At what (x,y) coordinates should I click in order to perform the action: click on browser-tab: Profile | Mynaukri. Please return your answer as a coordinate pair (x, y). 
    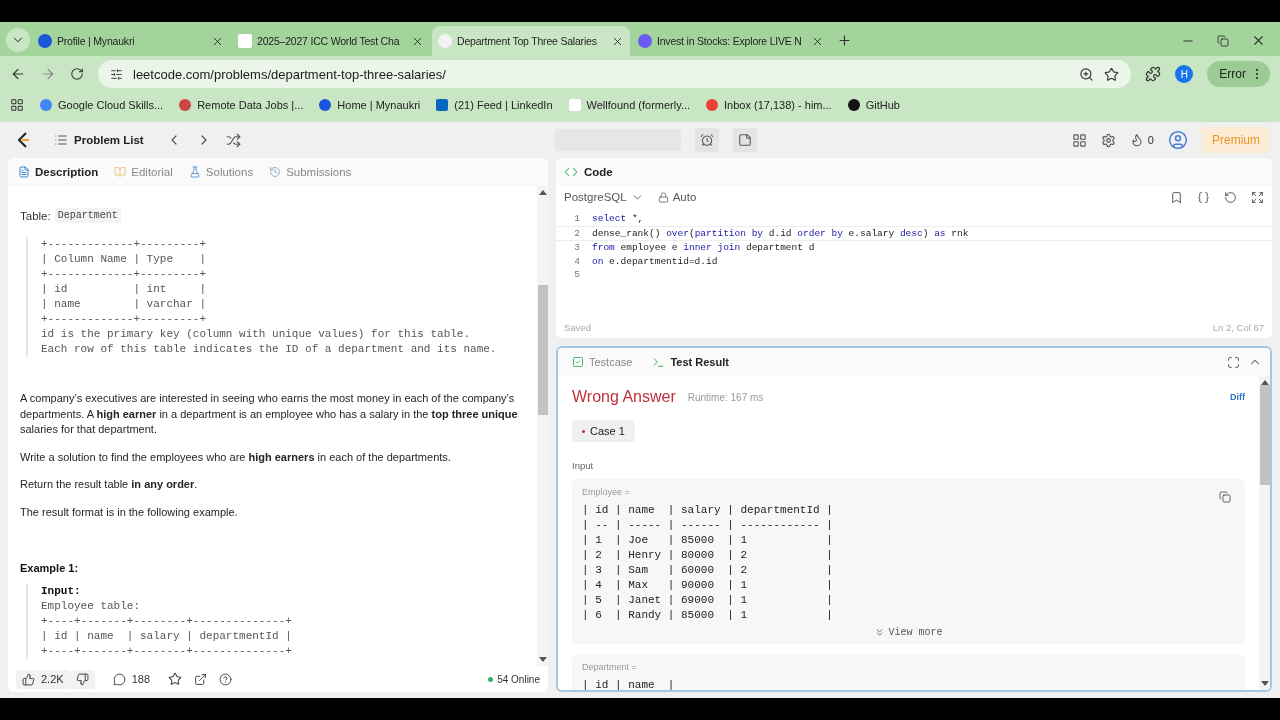
    Looking at the image, I should click on (131, 41).